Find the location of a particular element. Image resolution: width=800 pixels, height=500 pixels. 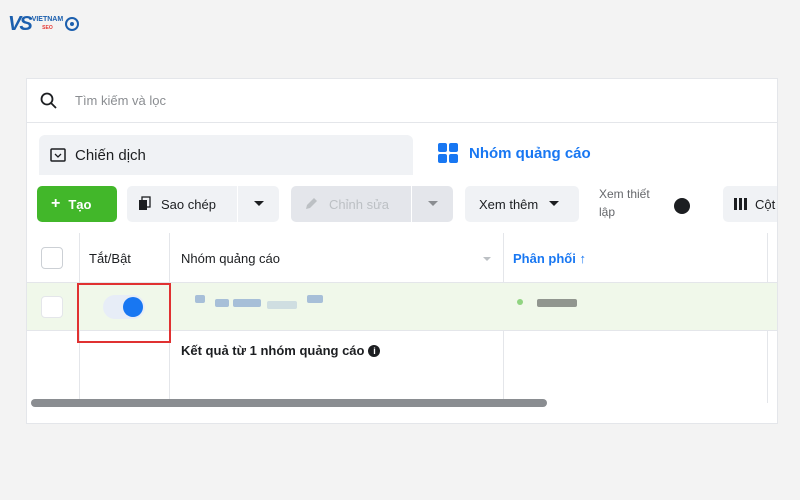

logo-mark: VS is located at coordinates (20, 23).